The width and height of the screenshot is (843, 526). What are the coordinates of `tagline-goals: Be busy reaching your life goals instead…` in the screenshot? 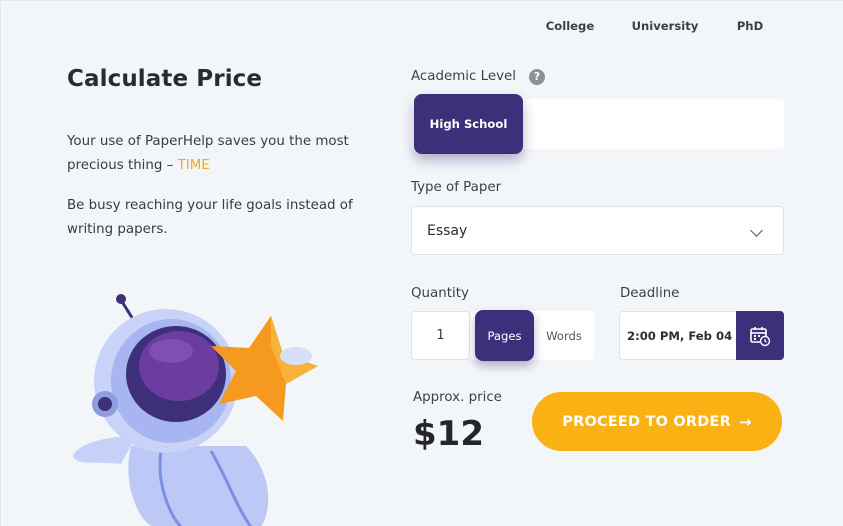 It's located at (210, 217).